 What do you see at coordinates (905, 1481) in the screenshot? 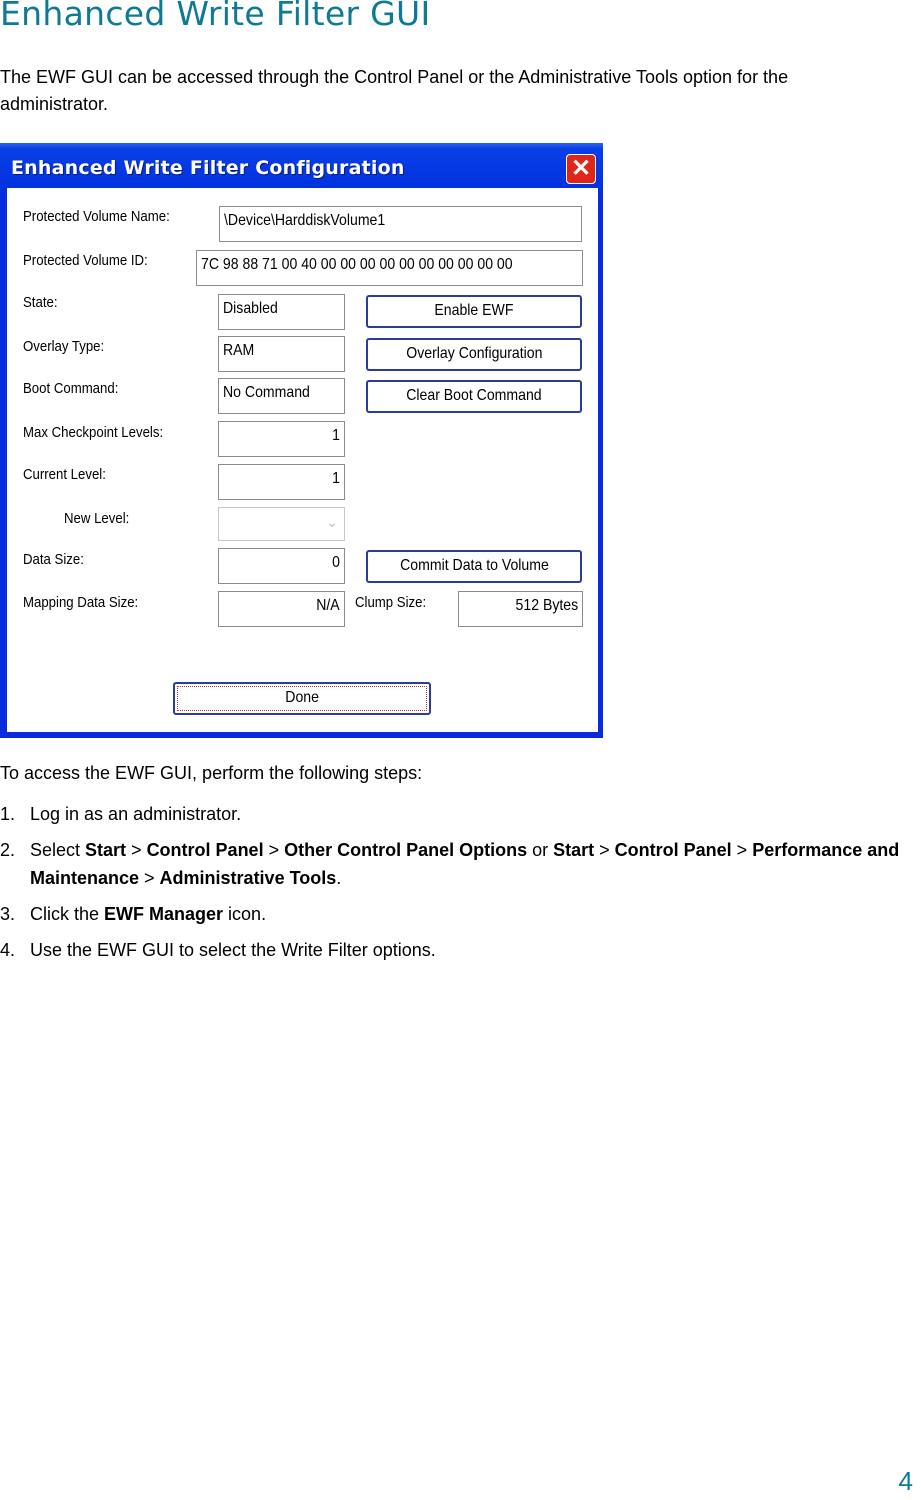
I see `page-number: 4` at bounding box center [905, 1481].